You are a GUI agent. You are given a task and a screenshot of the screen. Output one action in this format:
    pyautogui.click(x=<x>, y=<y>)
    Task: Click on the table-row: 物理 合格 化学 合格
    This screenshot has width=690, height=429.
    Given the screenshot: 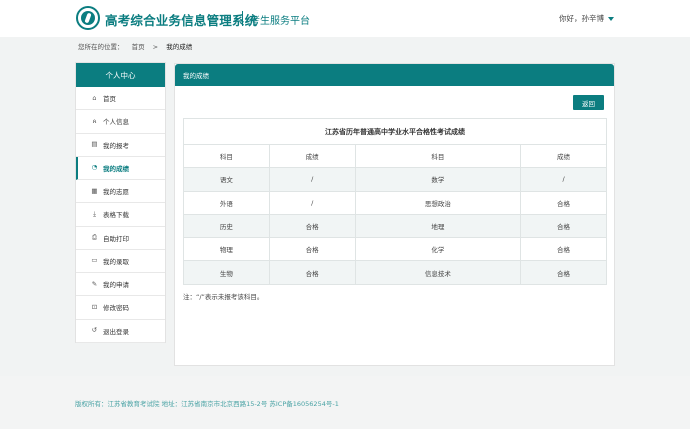 What is the action you would take?
    pyautogui.click(x=395, y=249)
    